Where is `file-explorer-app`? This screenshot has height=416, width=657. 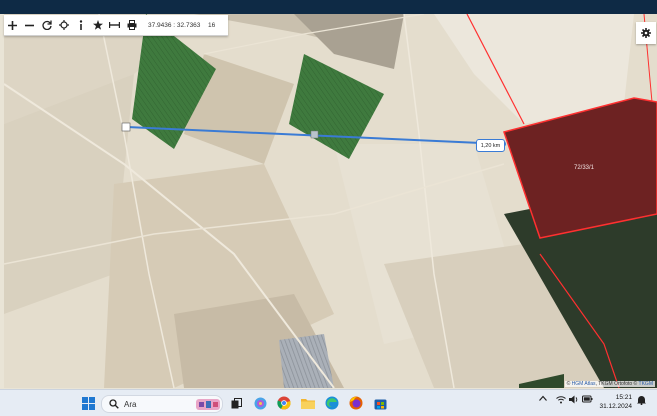 file-explorer-app is located at coordinates (308, 403).